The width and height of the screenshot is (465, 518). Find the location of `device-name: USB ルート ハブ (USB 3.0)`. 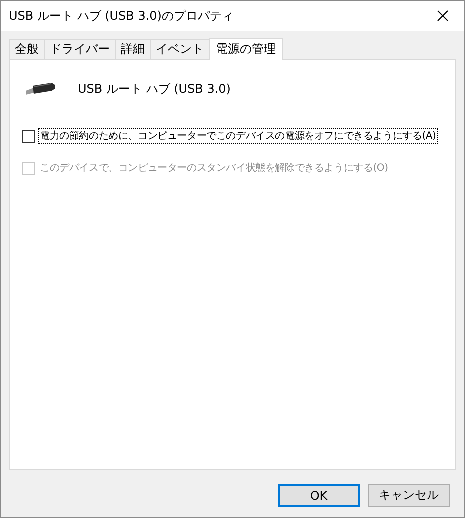

device-name: USB ルート ハブ (USB 3.0) is located at coordinates (154, 89).